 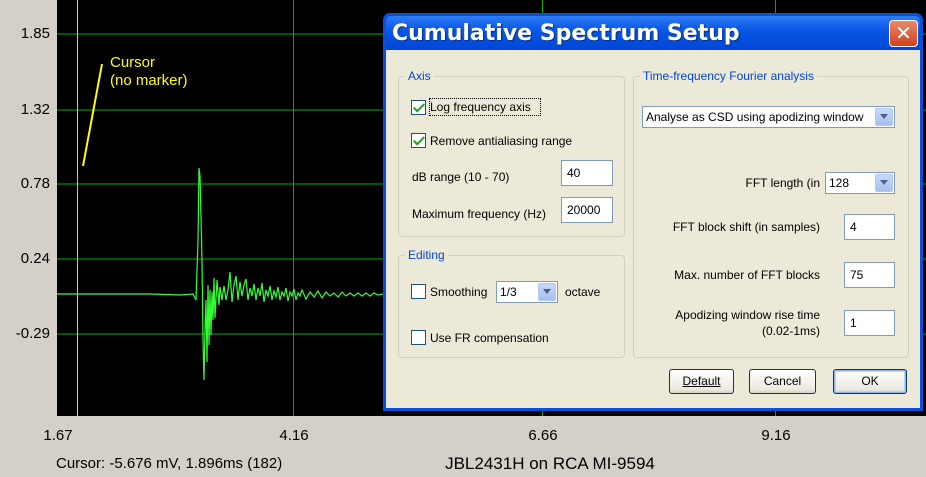 I want to click on log-frequency-checkbox, so click(x=418, y=107).